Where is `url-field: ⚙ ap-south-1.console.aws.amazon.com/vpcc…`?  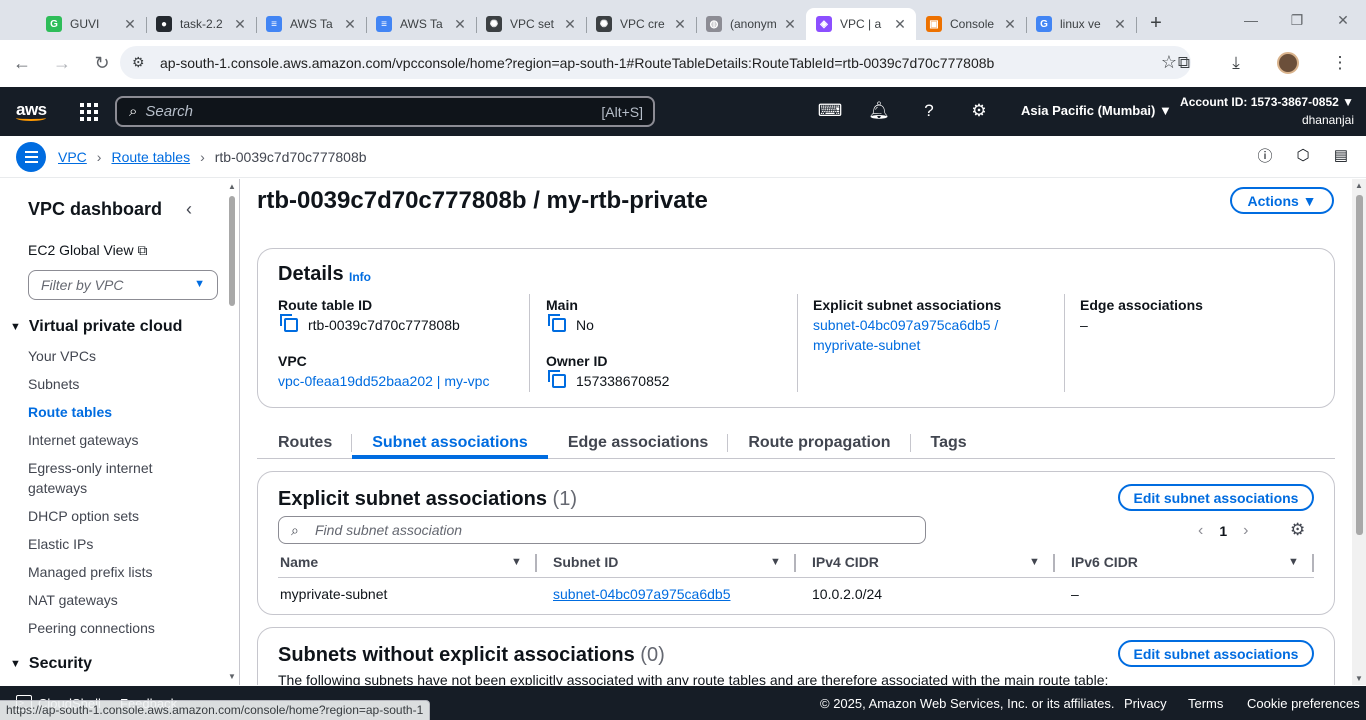 url-field: ⚙ ap-south-1.console.aws.amazon.com/vpcc… is located at coordinates (655, 62).